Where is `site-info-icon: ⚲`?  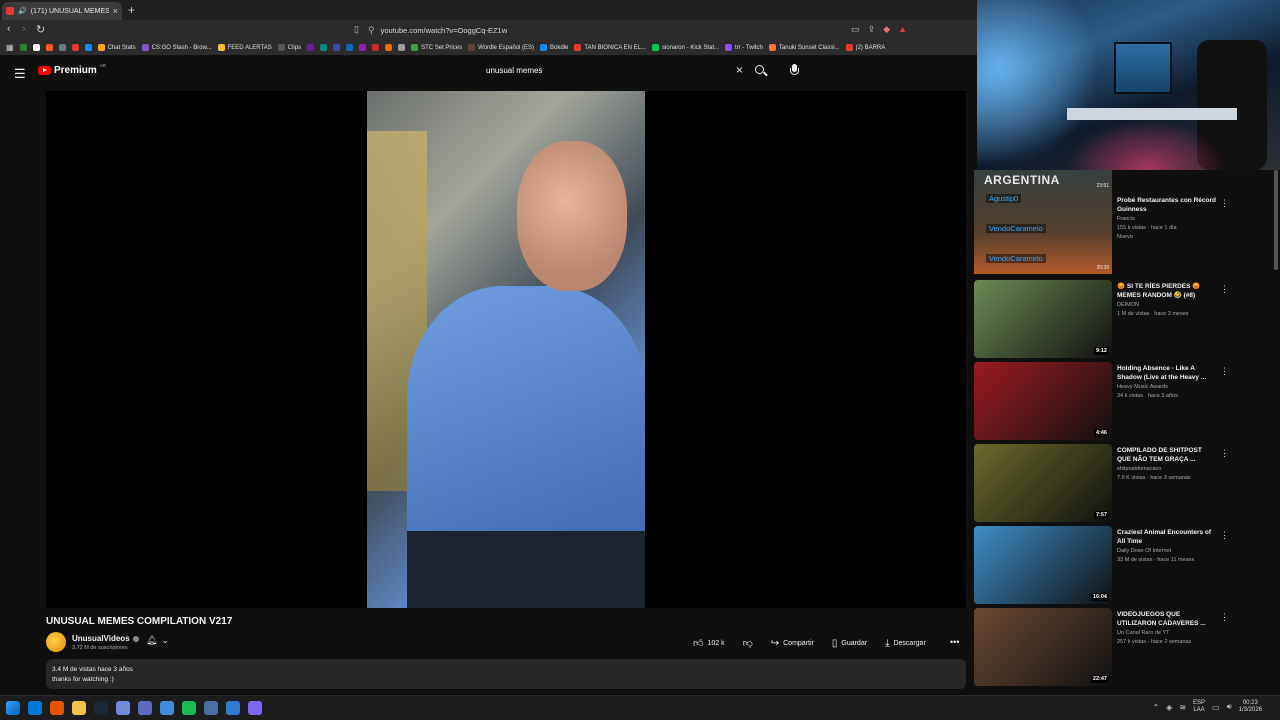
site-info-icon: ⚲ is located at coordinates (371, 30).